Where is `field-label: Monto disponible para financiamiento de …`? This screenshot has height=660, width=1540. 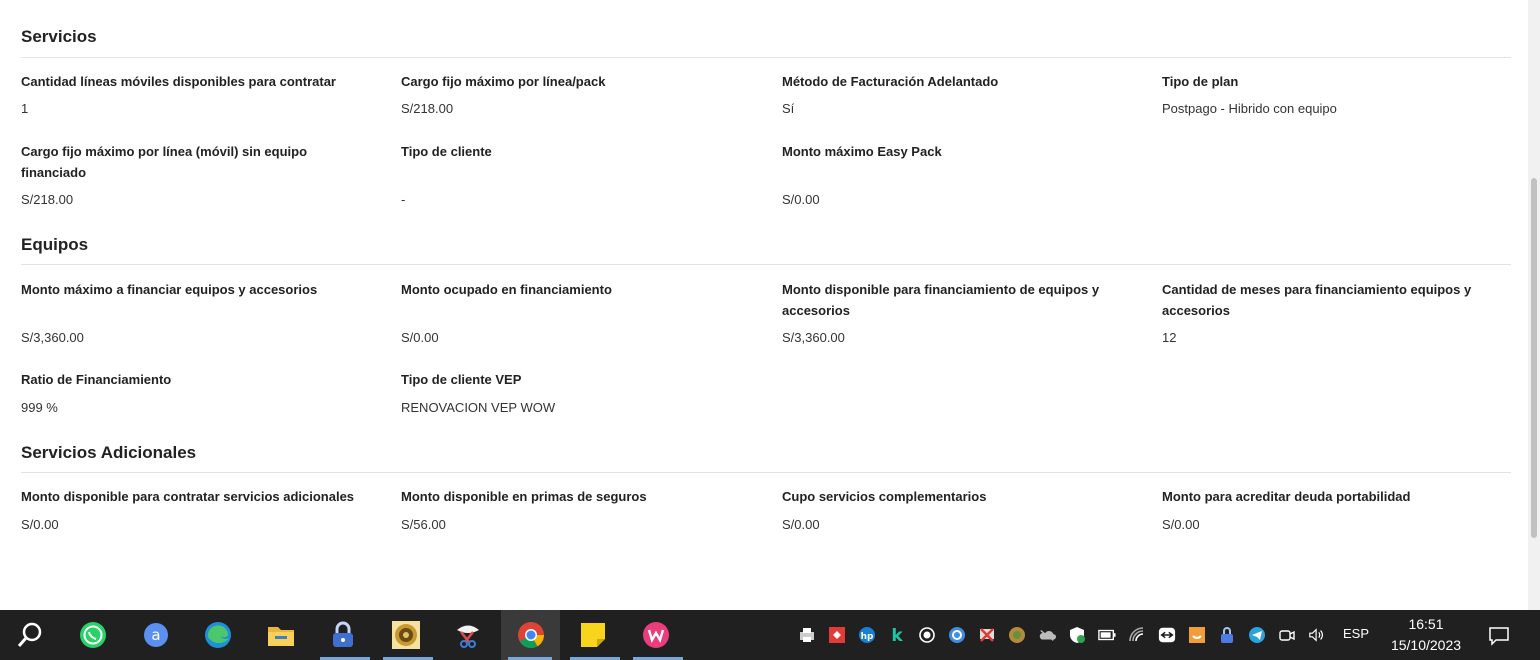 field-label: Monto disponible para financiamiento de … is located at coordinates (941, 300).